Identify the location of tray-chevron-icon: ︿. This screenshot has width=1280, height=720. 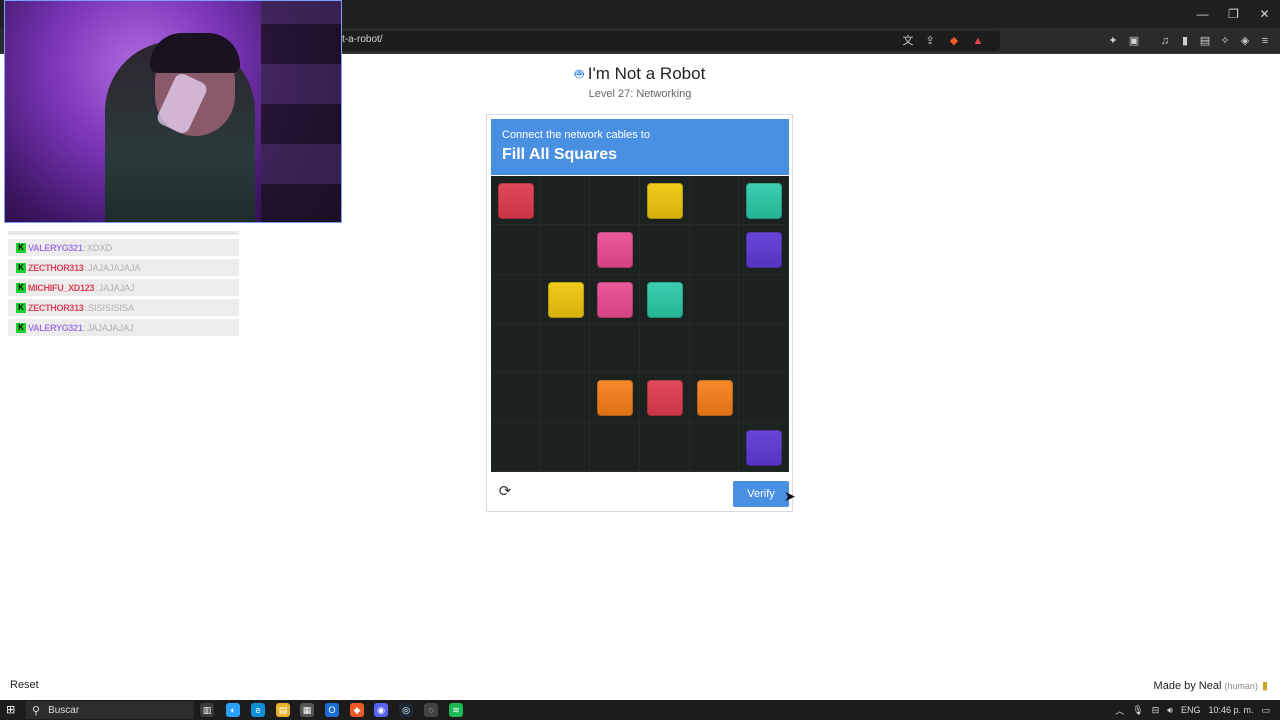
(1119, 710).